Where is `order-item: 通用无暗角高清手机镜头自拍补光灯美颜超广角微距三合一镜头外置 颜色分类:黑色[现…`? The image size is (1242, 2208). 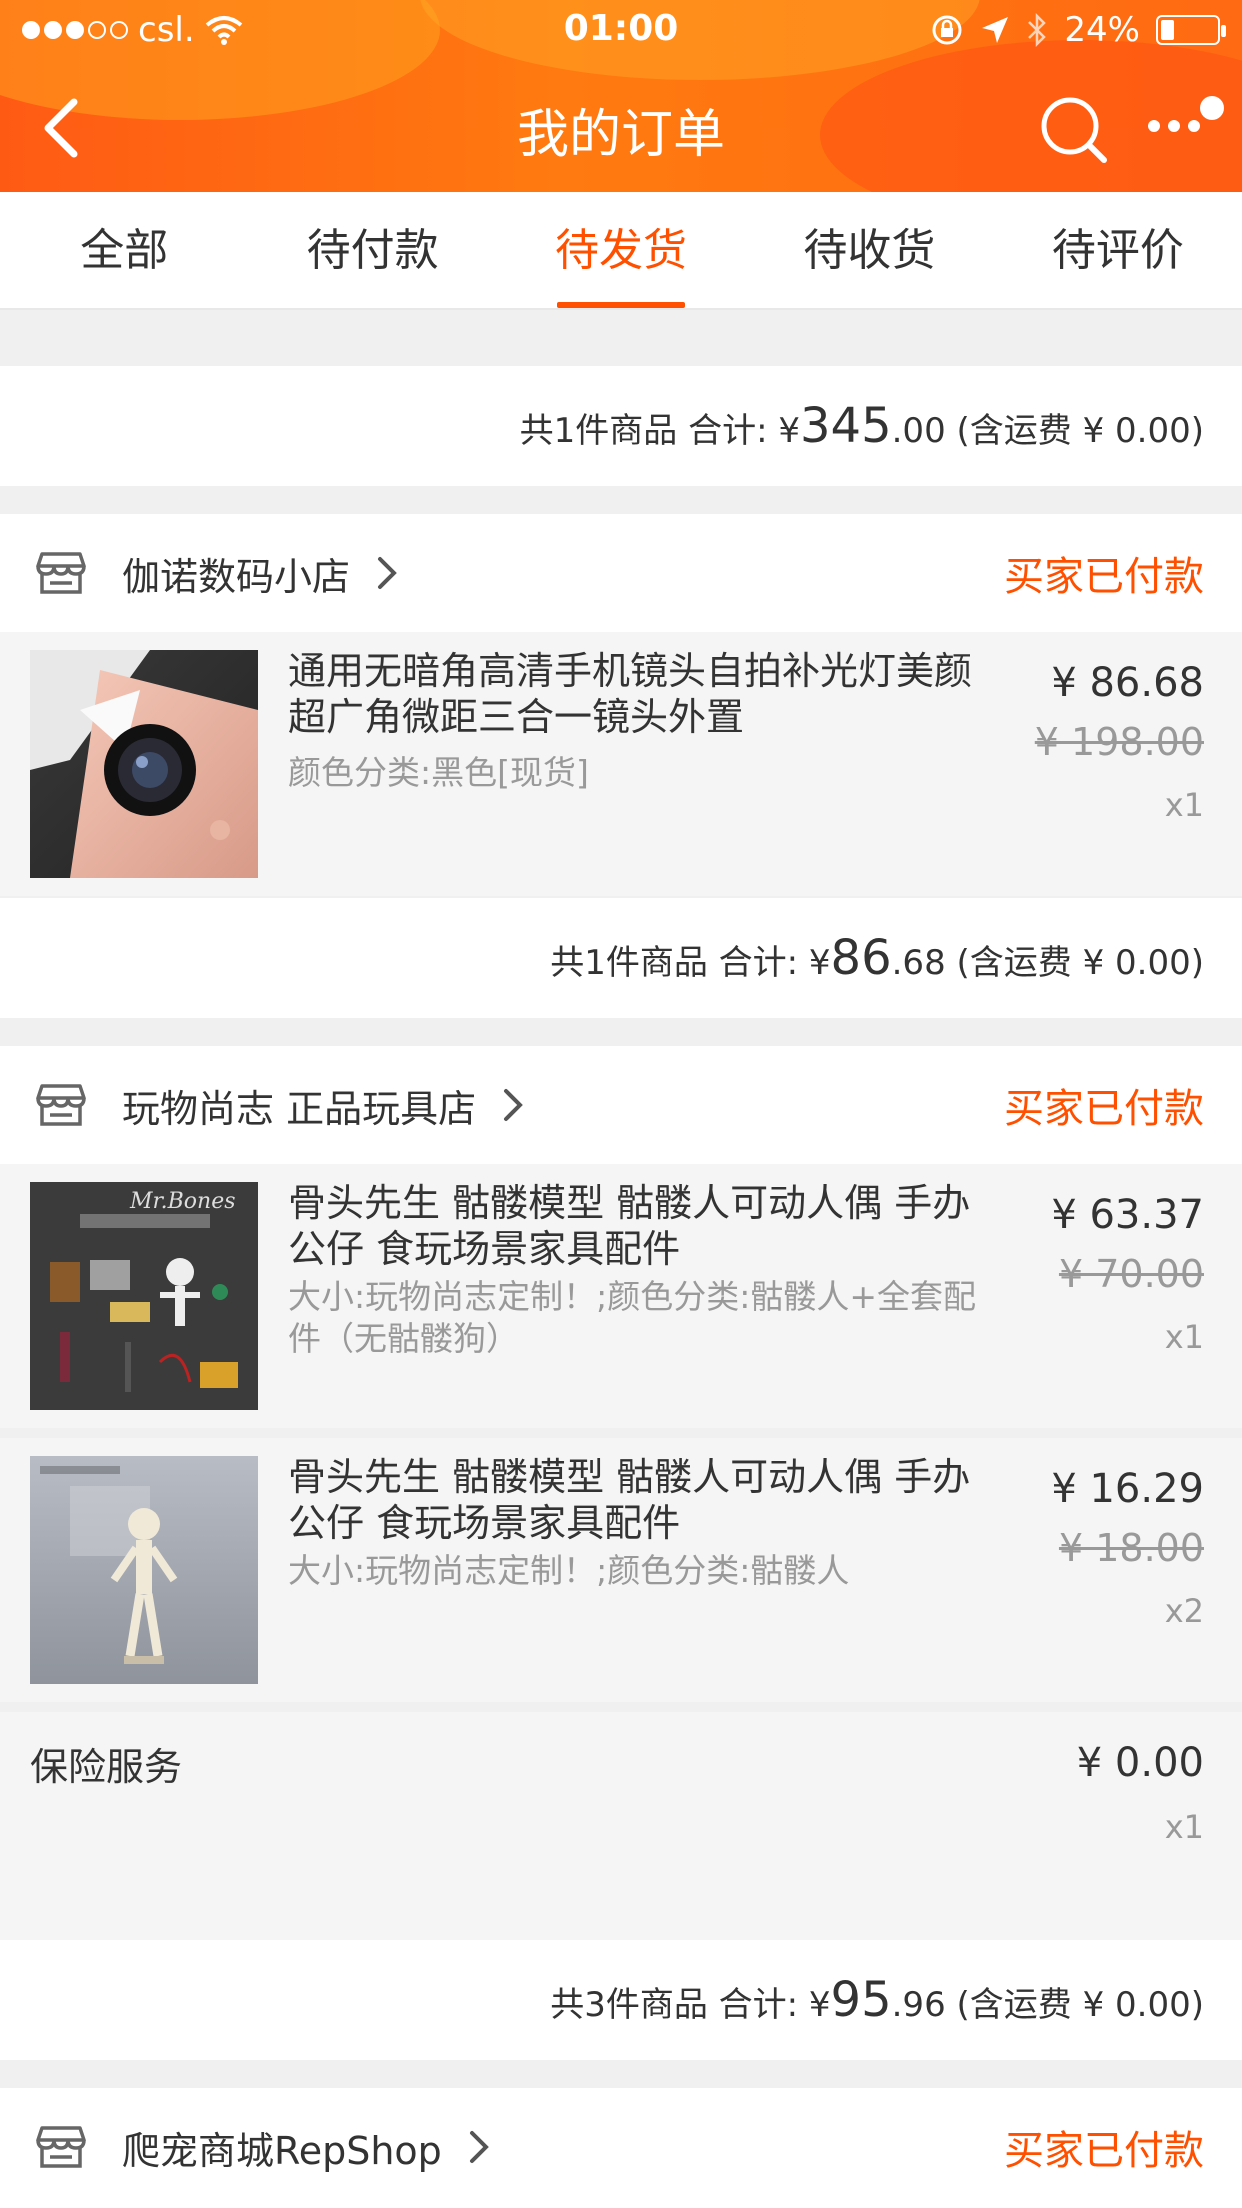 order-item: 通用无暗角高清手机镜头自拍补光灯美颜超广角微距三合一镜头外置 颜色分类:黑色[现… is located at coordinates (621, 764).